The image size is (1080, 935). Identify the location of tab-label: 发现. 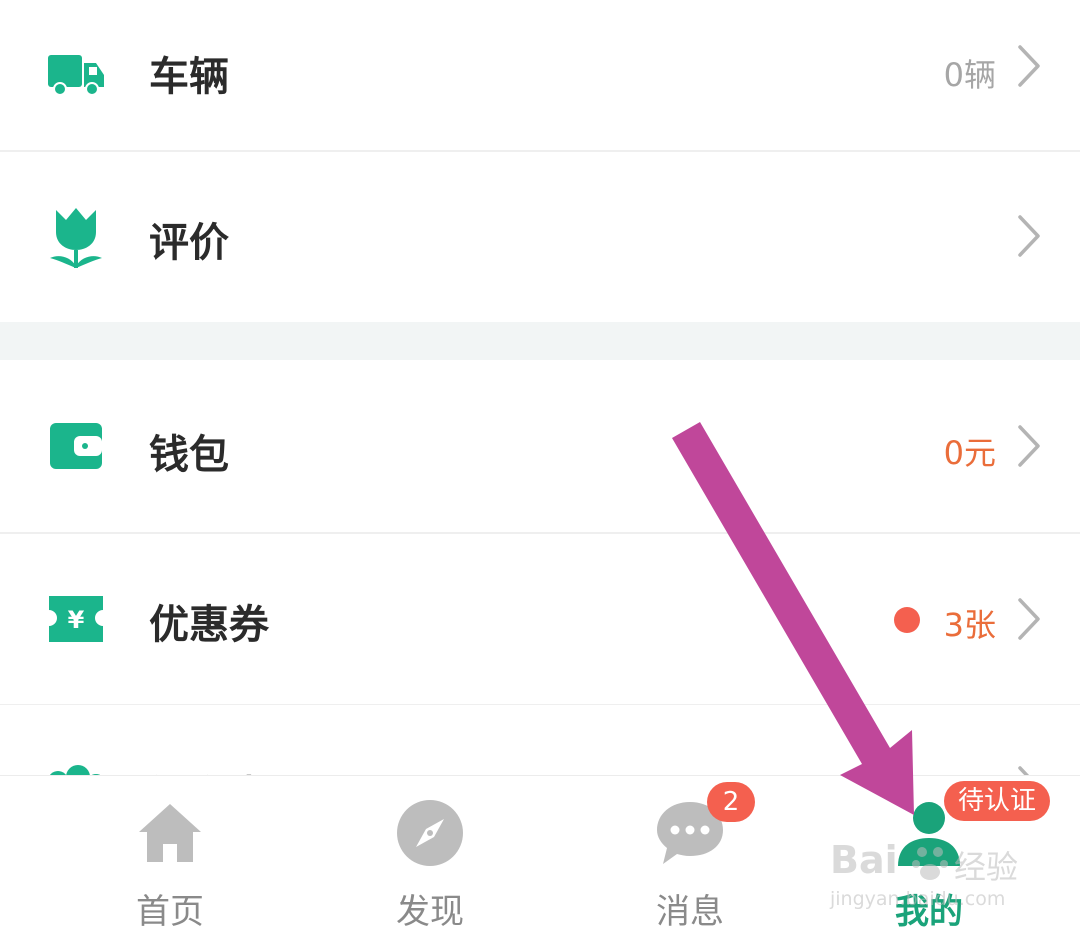
(430, 912).